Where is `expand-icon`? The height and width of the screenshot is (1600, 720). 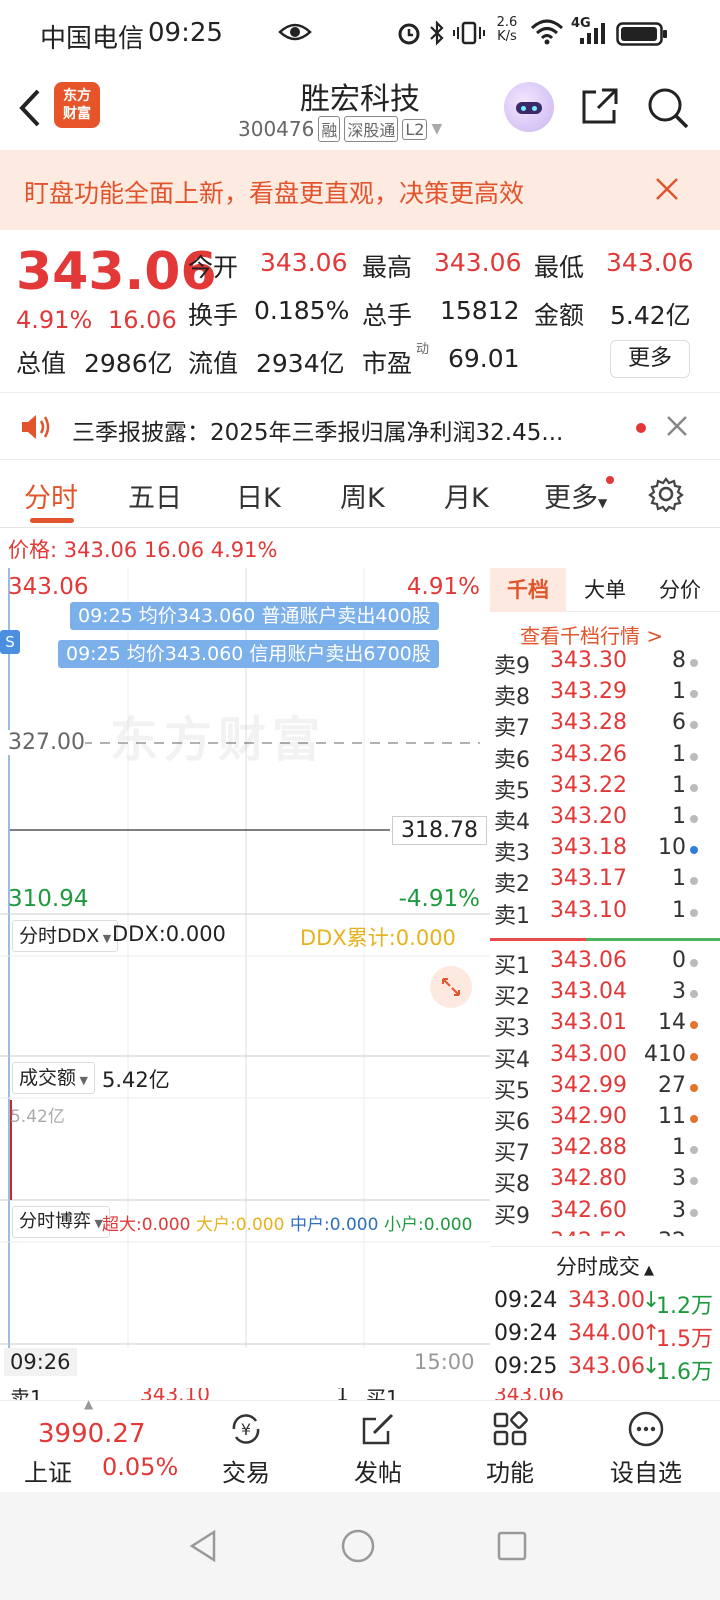
expand-icon is located at coordinates (451, 987).